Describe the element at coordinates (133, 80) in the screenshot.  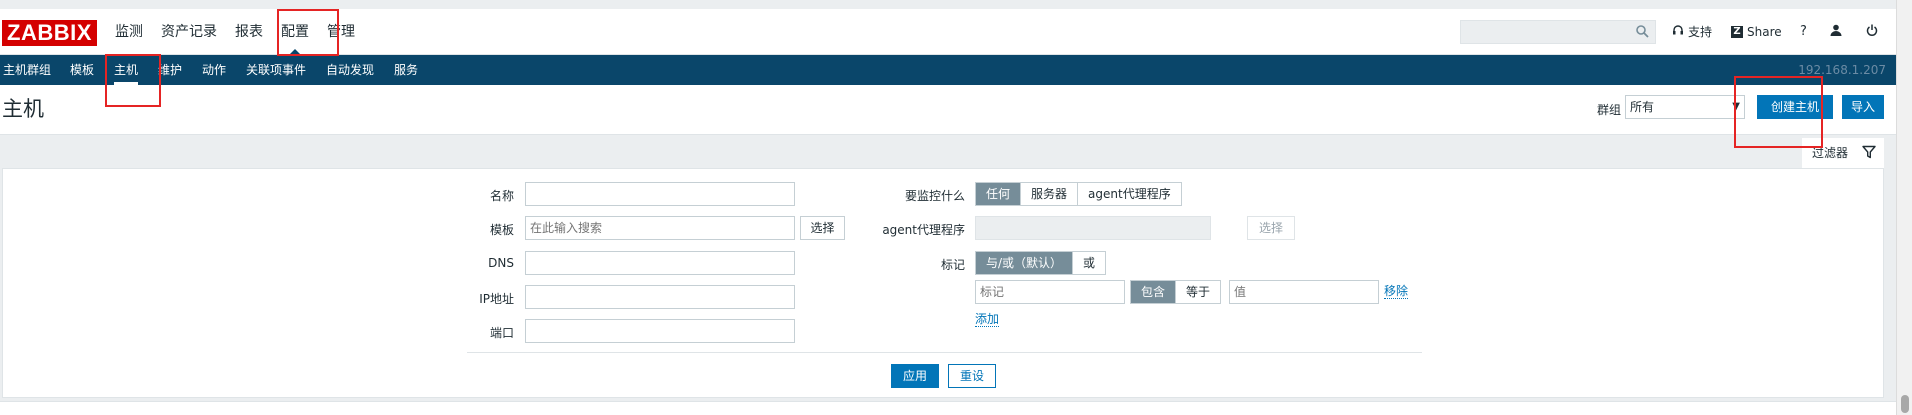
I see `highlight-hosts-tab` at that location.